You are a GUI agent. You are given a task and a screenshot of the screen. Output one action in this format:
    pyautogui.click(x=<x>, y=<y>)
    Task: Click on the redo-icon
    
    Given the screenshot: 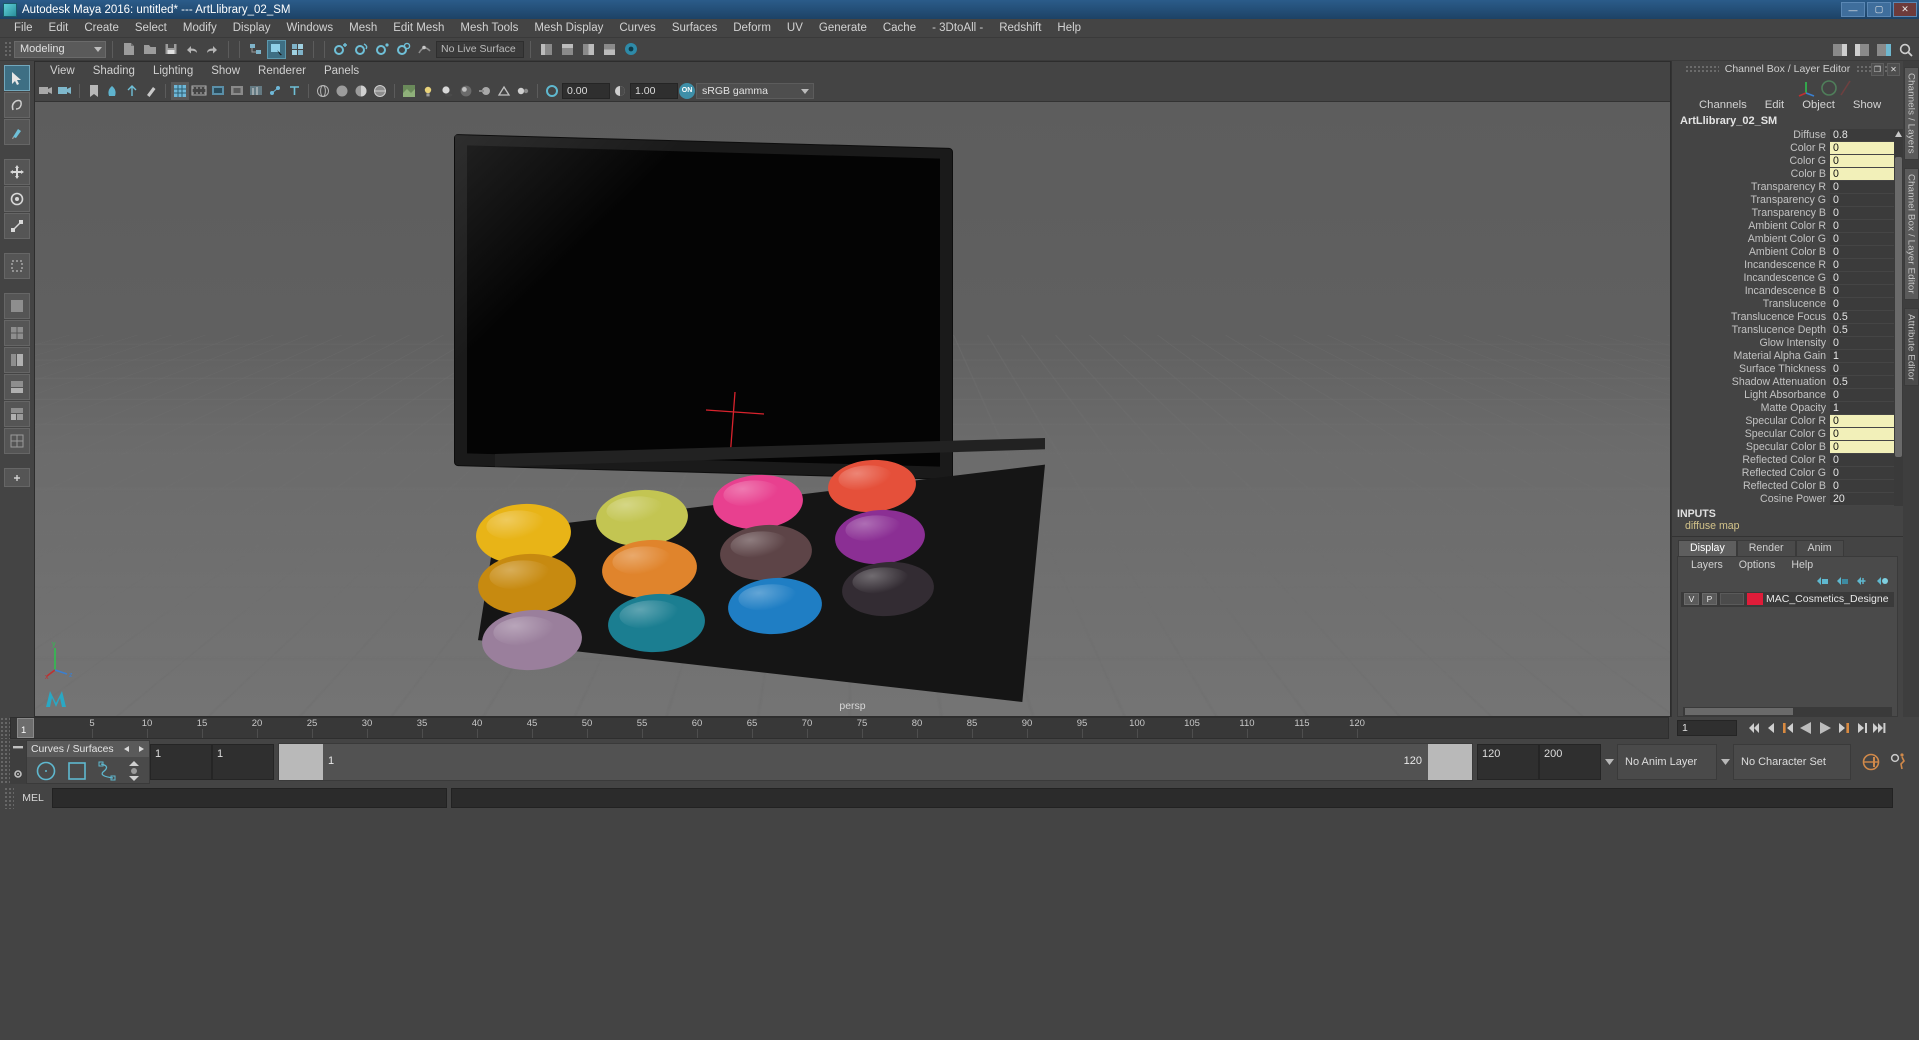 What is the action you would take?
    pyautogui.click(x=212, y=49)
    